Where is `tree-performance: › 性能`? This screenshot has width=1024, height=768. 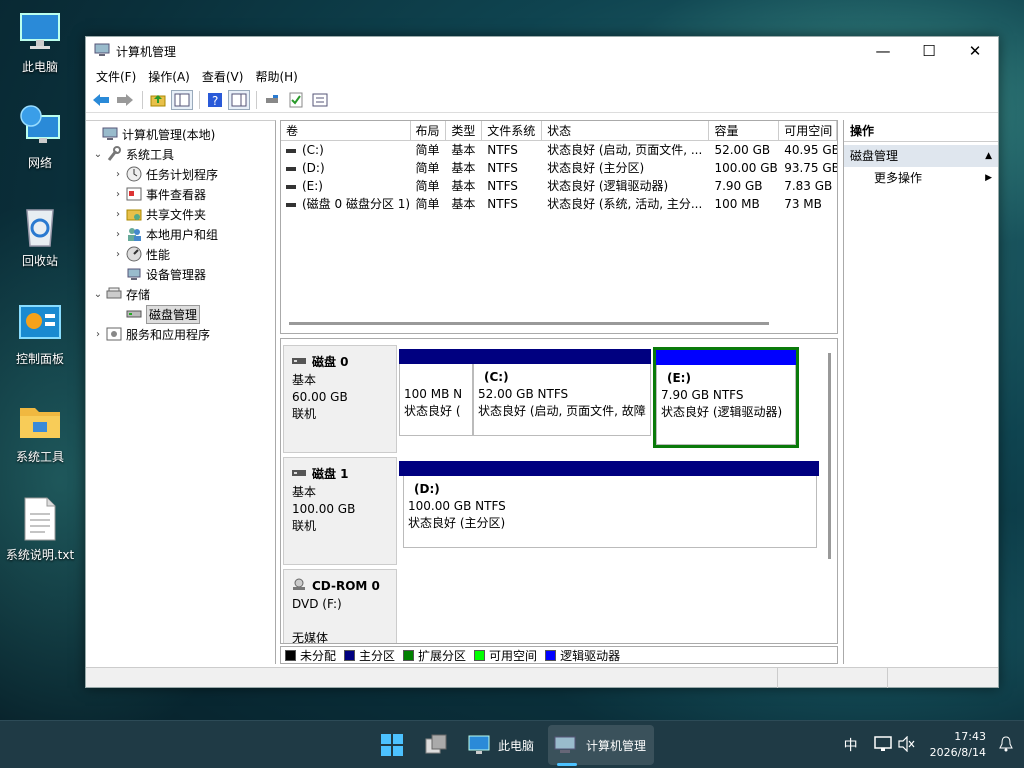
tree-performance: › 性能 is located at coordinates (180, 254).